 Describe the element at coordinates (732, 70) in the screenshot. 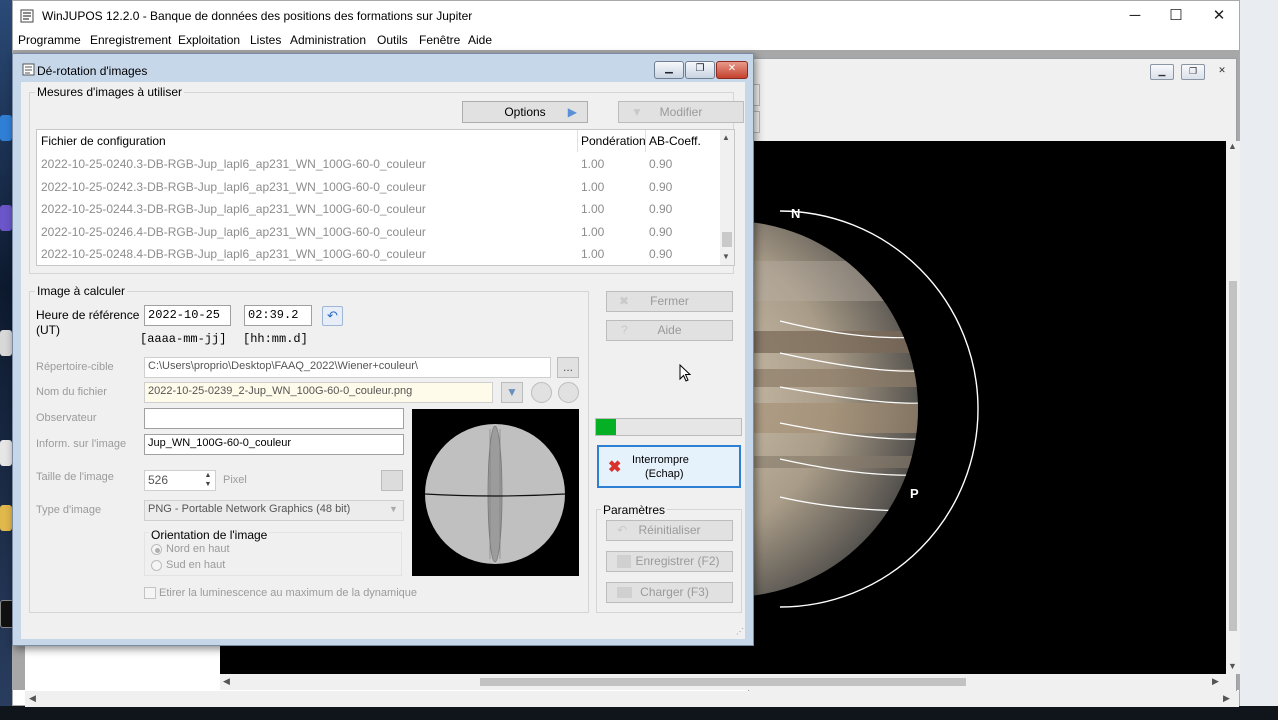

I see `dialog-close-button: ✕` at that location.